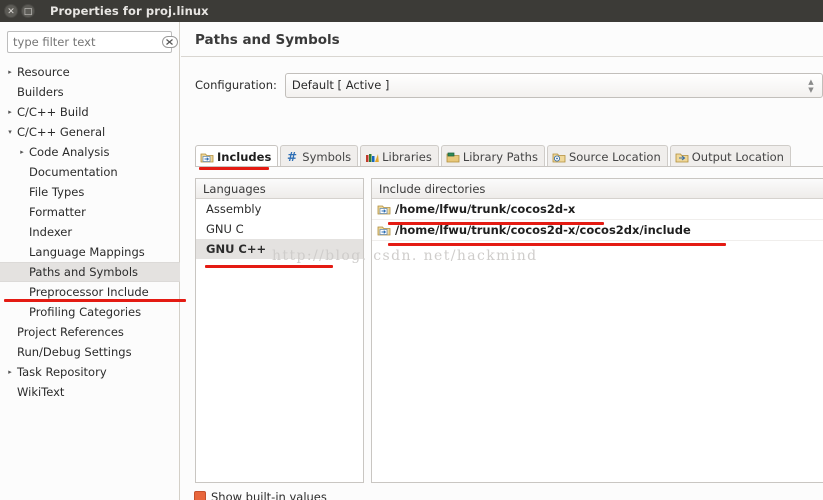 Image resolution: width=823 pixels, height=500 pixels. What do you see at coordinates (737, 156) in the screenshot?
I see `tab-label: Output Location` at bounding box center [737, 156].